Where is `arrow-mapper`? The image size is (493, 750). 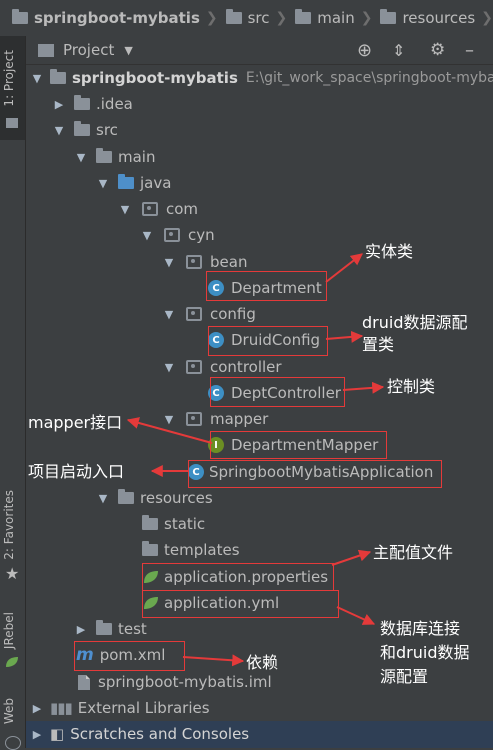 arrow-mapper is located at coordinates (169, 430).